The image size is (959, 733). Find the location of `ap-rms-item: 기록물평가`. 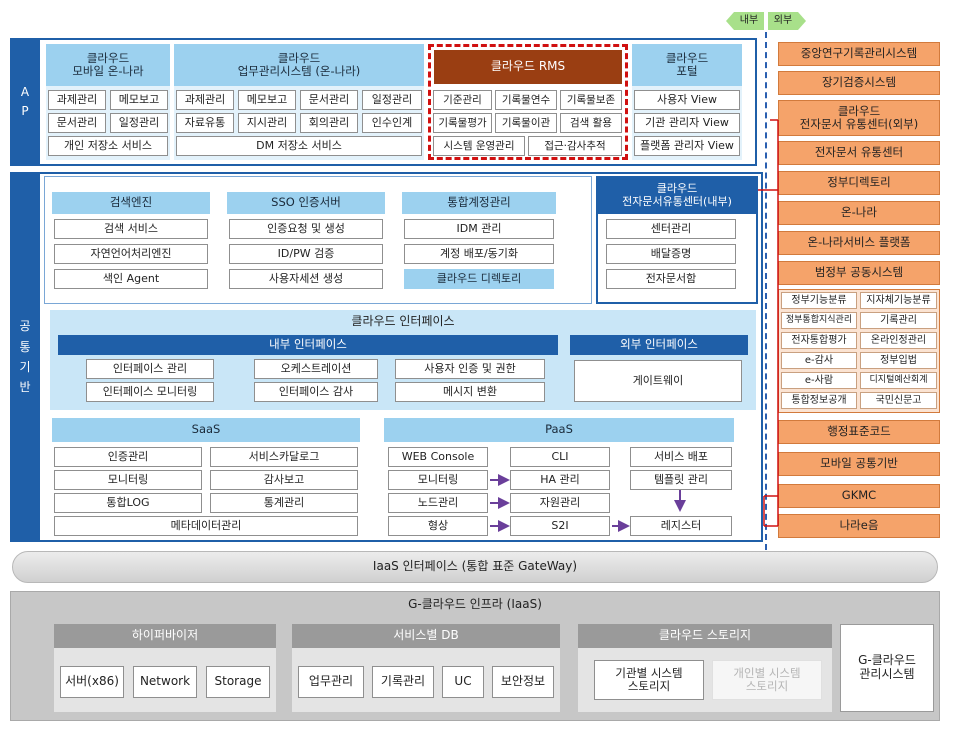

ap-rms-item: 기록물평가 is located at coordinates (462, 123).